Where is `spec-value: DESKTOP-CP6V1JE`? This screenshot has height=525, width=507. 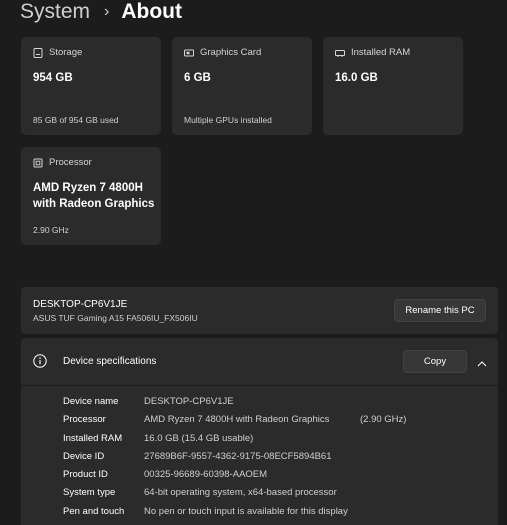
spec-value: DESKTOP-CP6V1JE is located at coordinates (189, 401).